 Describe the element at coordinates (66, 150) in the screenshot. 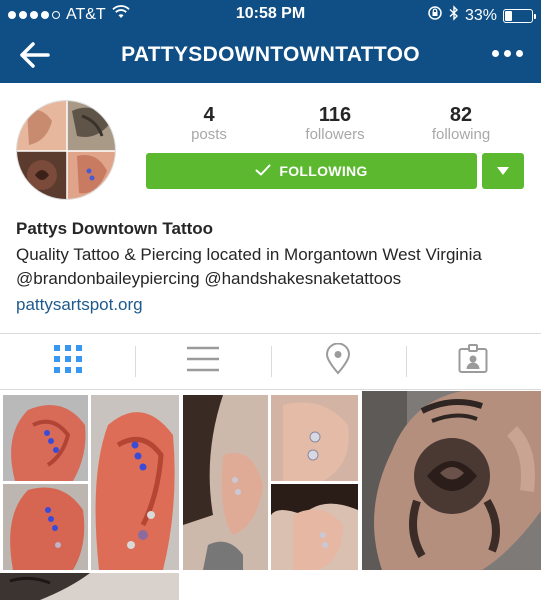

I see `avatar` at that location.